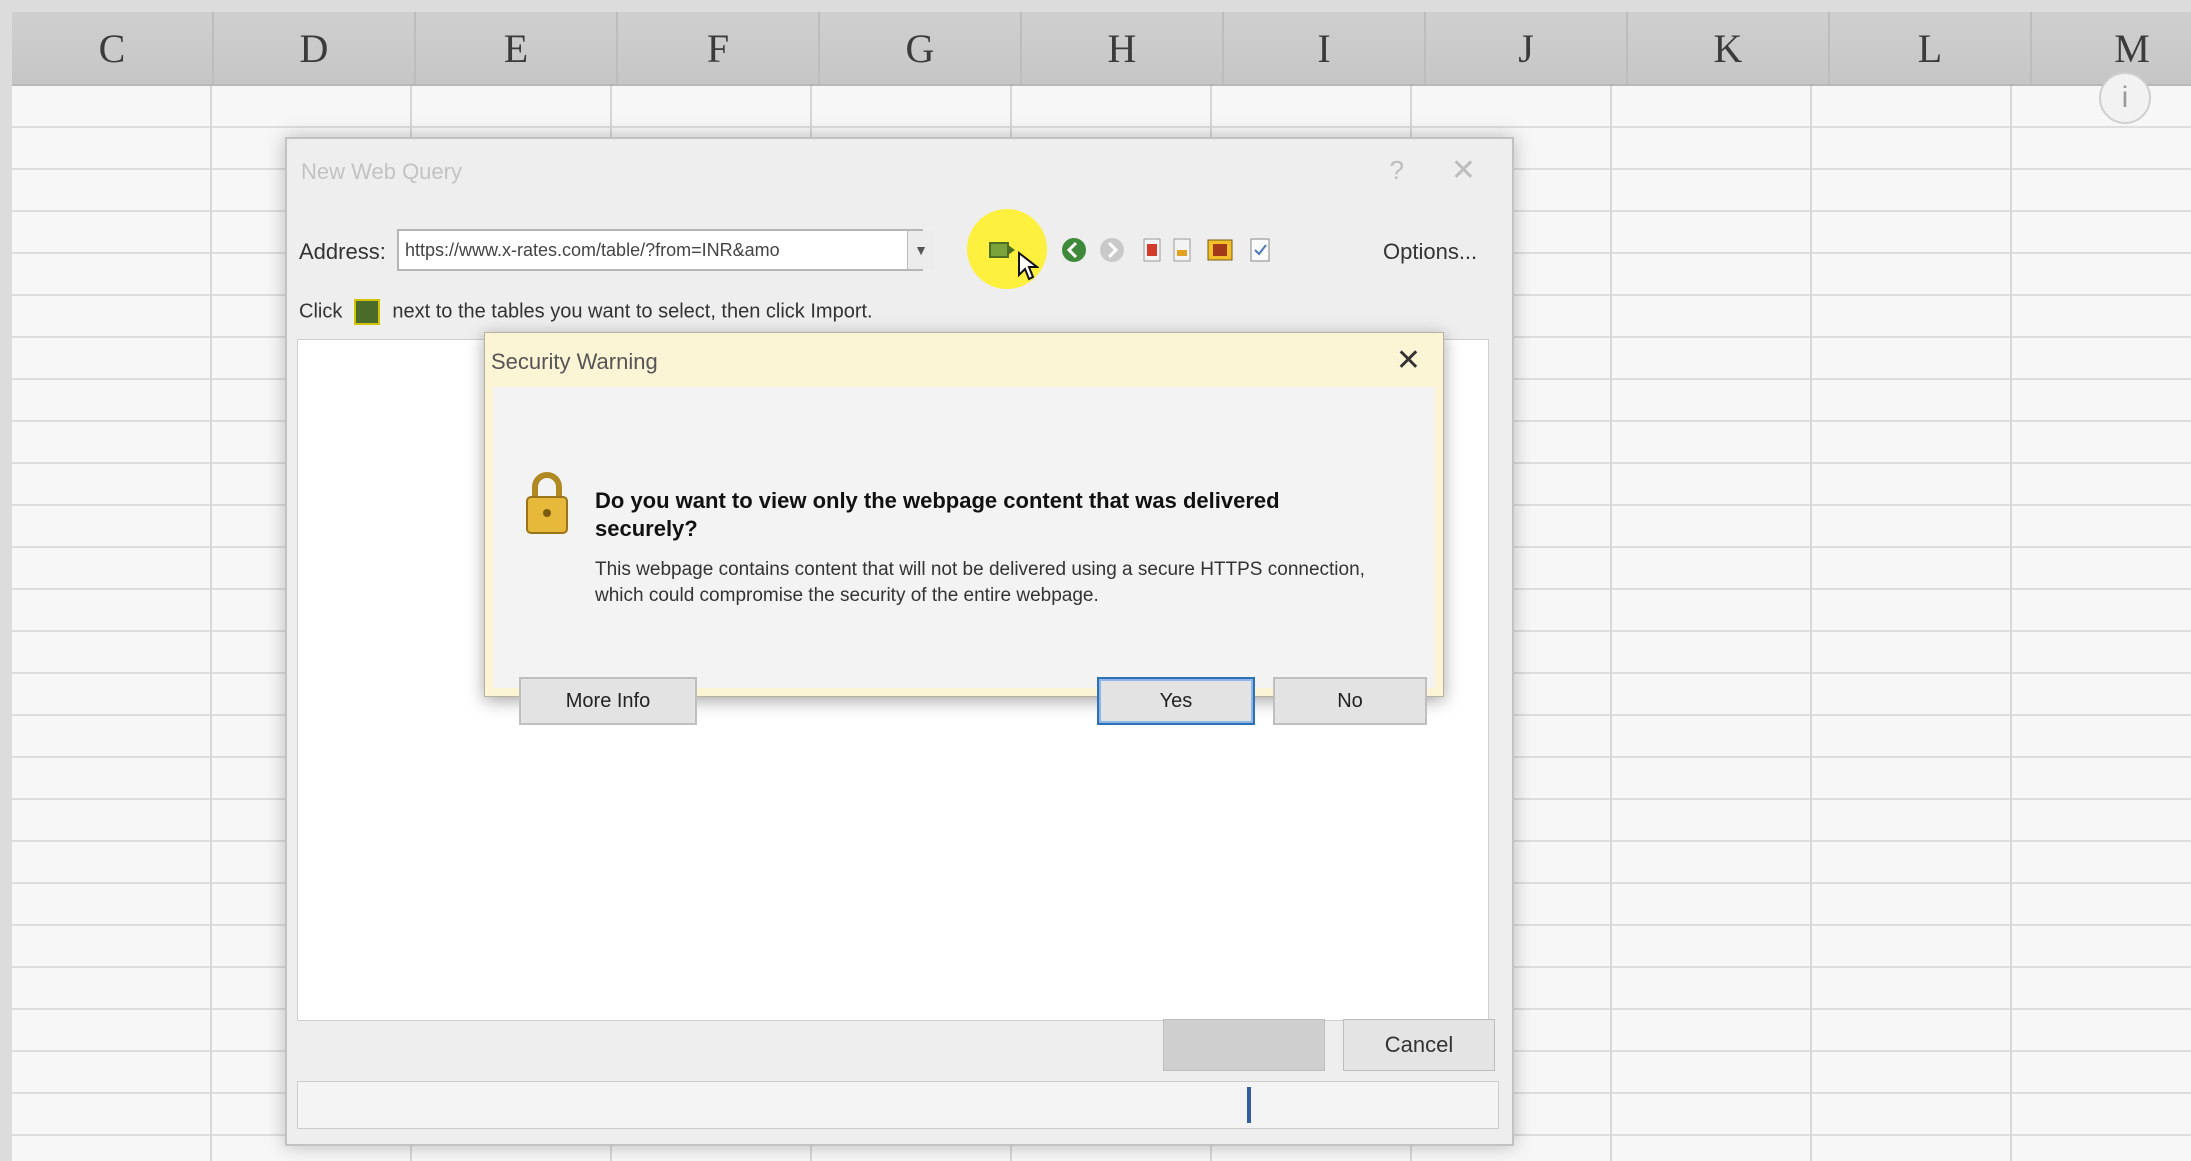 The image size is (2191, 1161). I want to click on forward-button, so click(1112, 250).